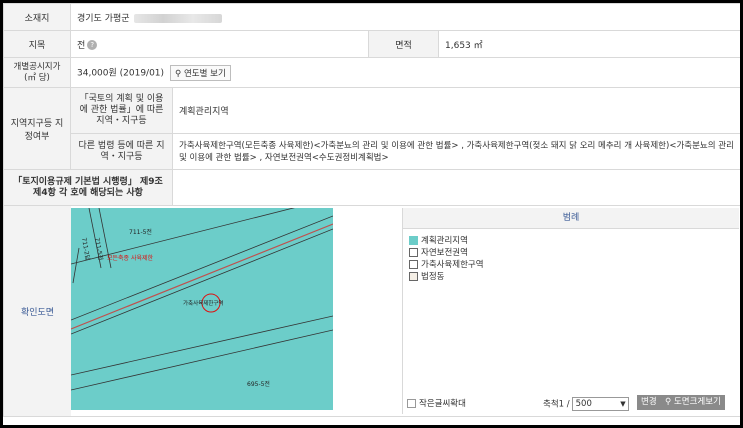 The image size is (743, 428). Describe the element at coordinates (574, 265) in the screenshot. I see `legend-item: 가축사육제한구역` at that location.